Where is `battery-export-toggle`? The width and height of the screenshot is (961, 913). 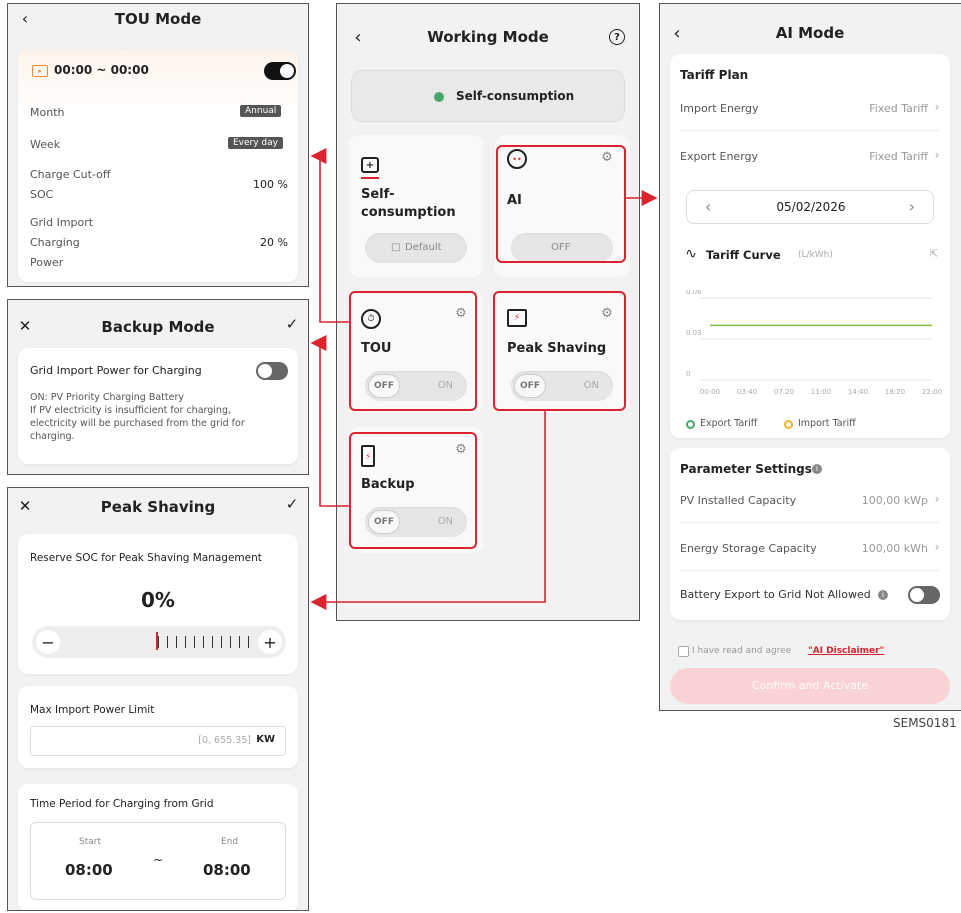
battery-export-toggle is located at coordinates (924, 595).